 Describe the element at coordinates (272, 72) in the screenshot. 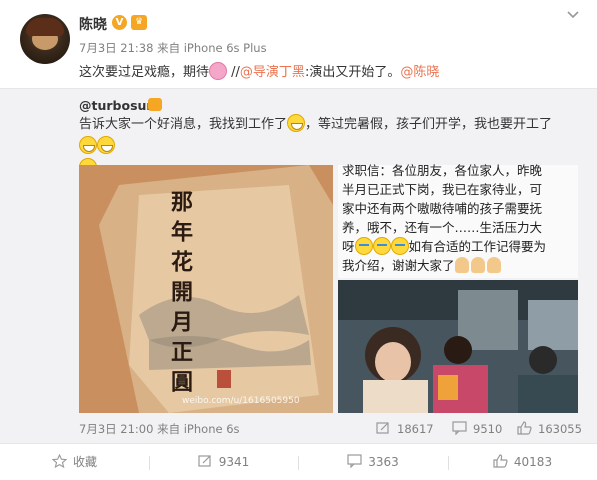

I see `mention-link-director: @导演丁黑` at that location.